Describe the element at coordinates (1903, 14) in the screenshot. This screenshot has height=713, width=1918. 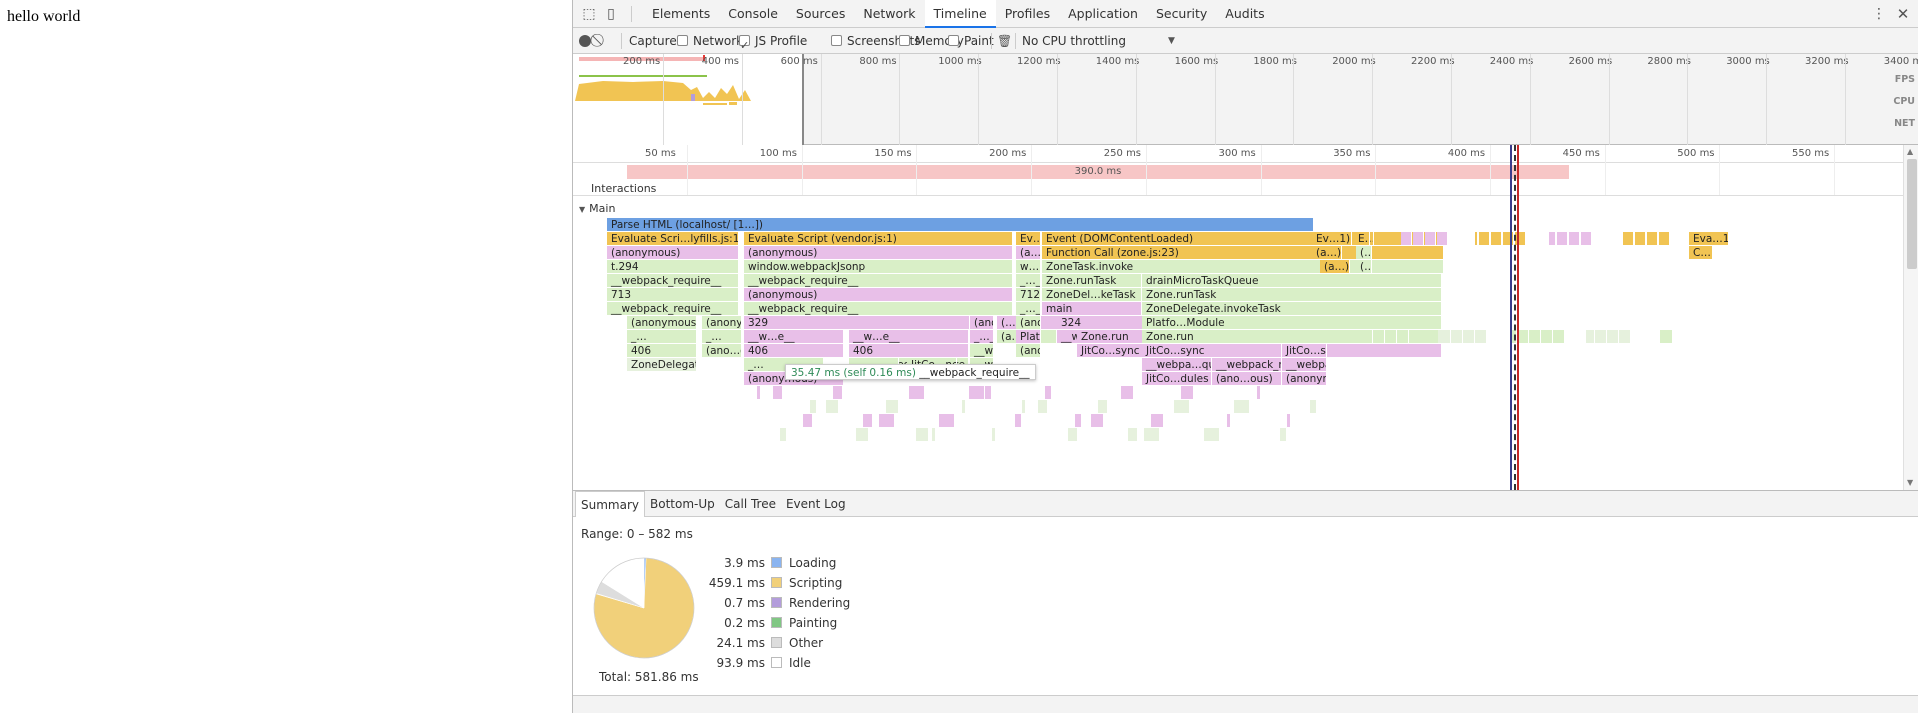
I see `close-icon: ✕` at that location.